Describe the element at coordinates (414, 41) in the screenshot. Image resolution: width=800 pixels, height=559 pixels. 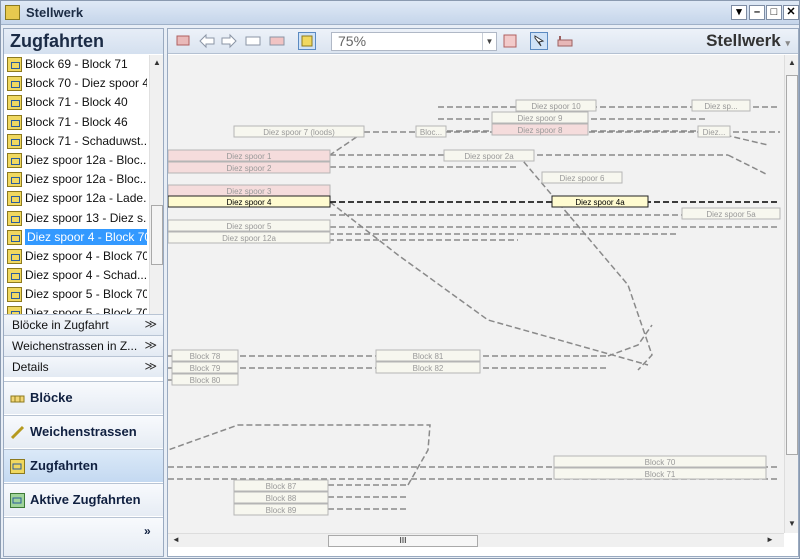
I see `zoom-select: 75% ▼` at that location.